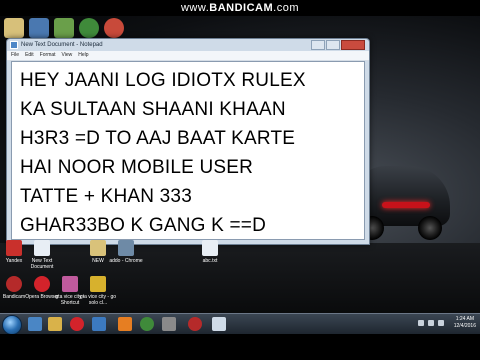  What do you see at coordinates (70, 284) in the screenshot?
I see `gta-icon` at bounding box center [70, 284].